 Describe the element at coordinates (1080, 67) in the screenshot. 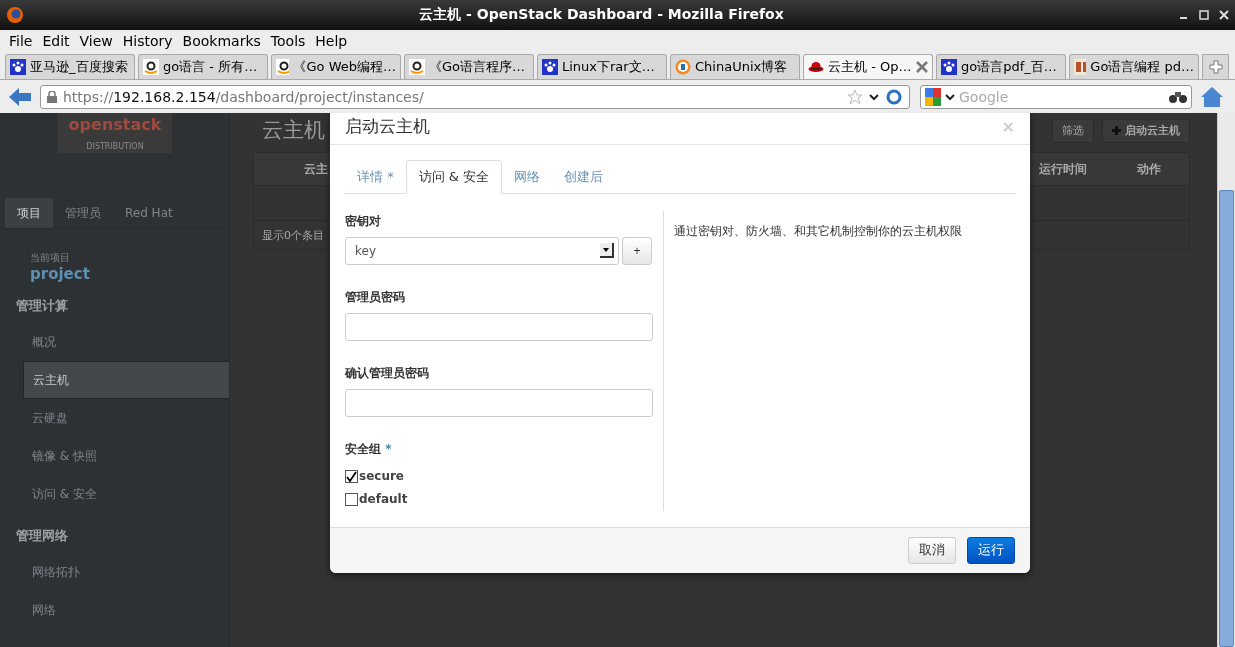

I see `brick-icon` at that location.